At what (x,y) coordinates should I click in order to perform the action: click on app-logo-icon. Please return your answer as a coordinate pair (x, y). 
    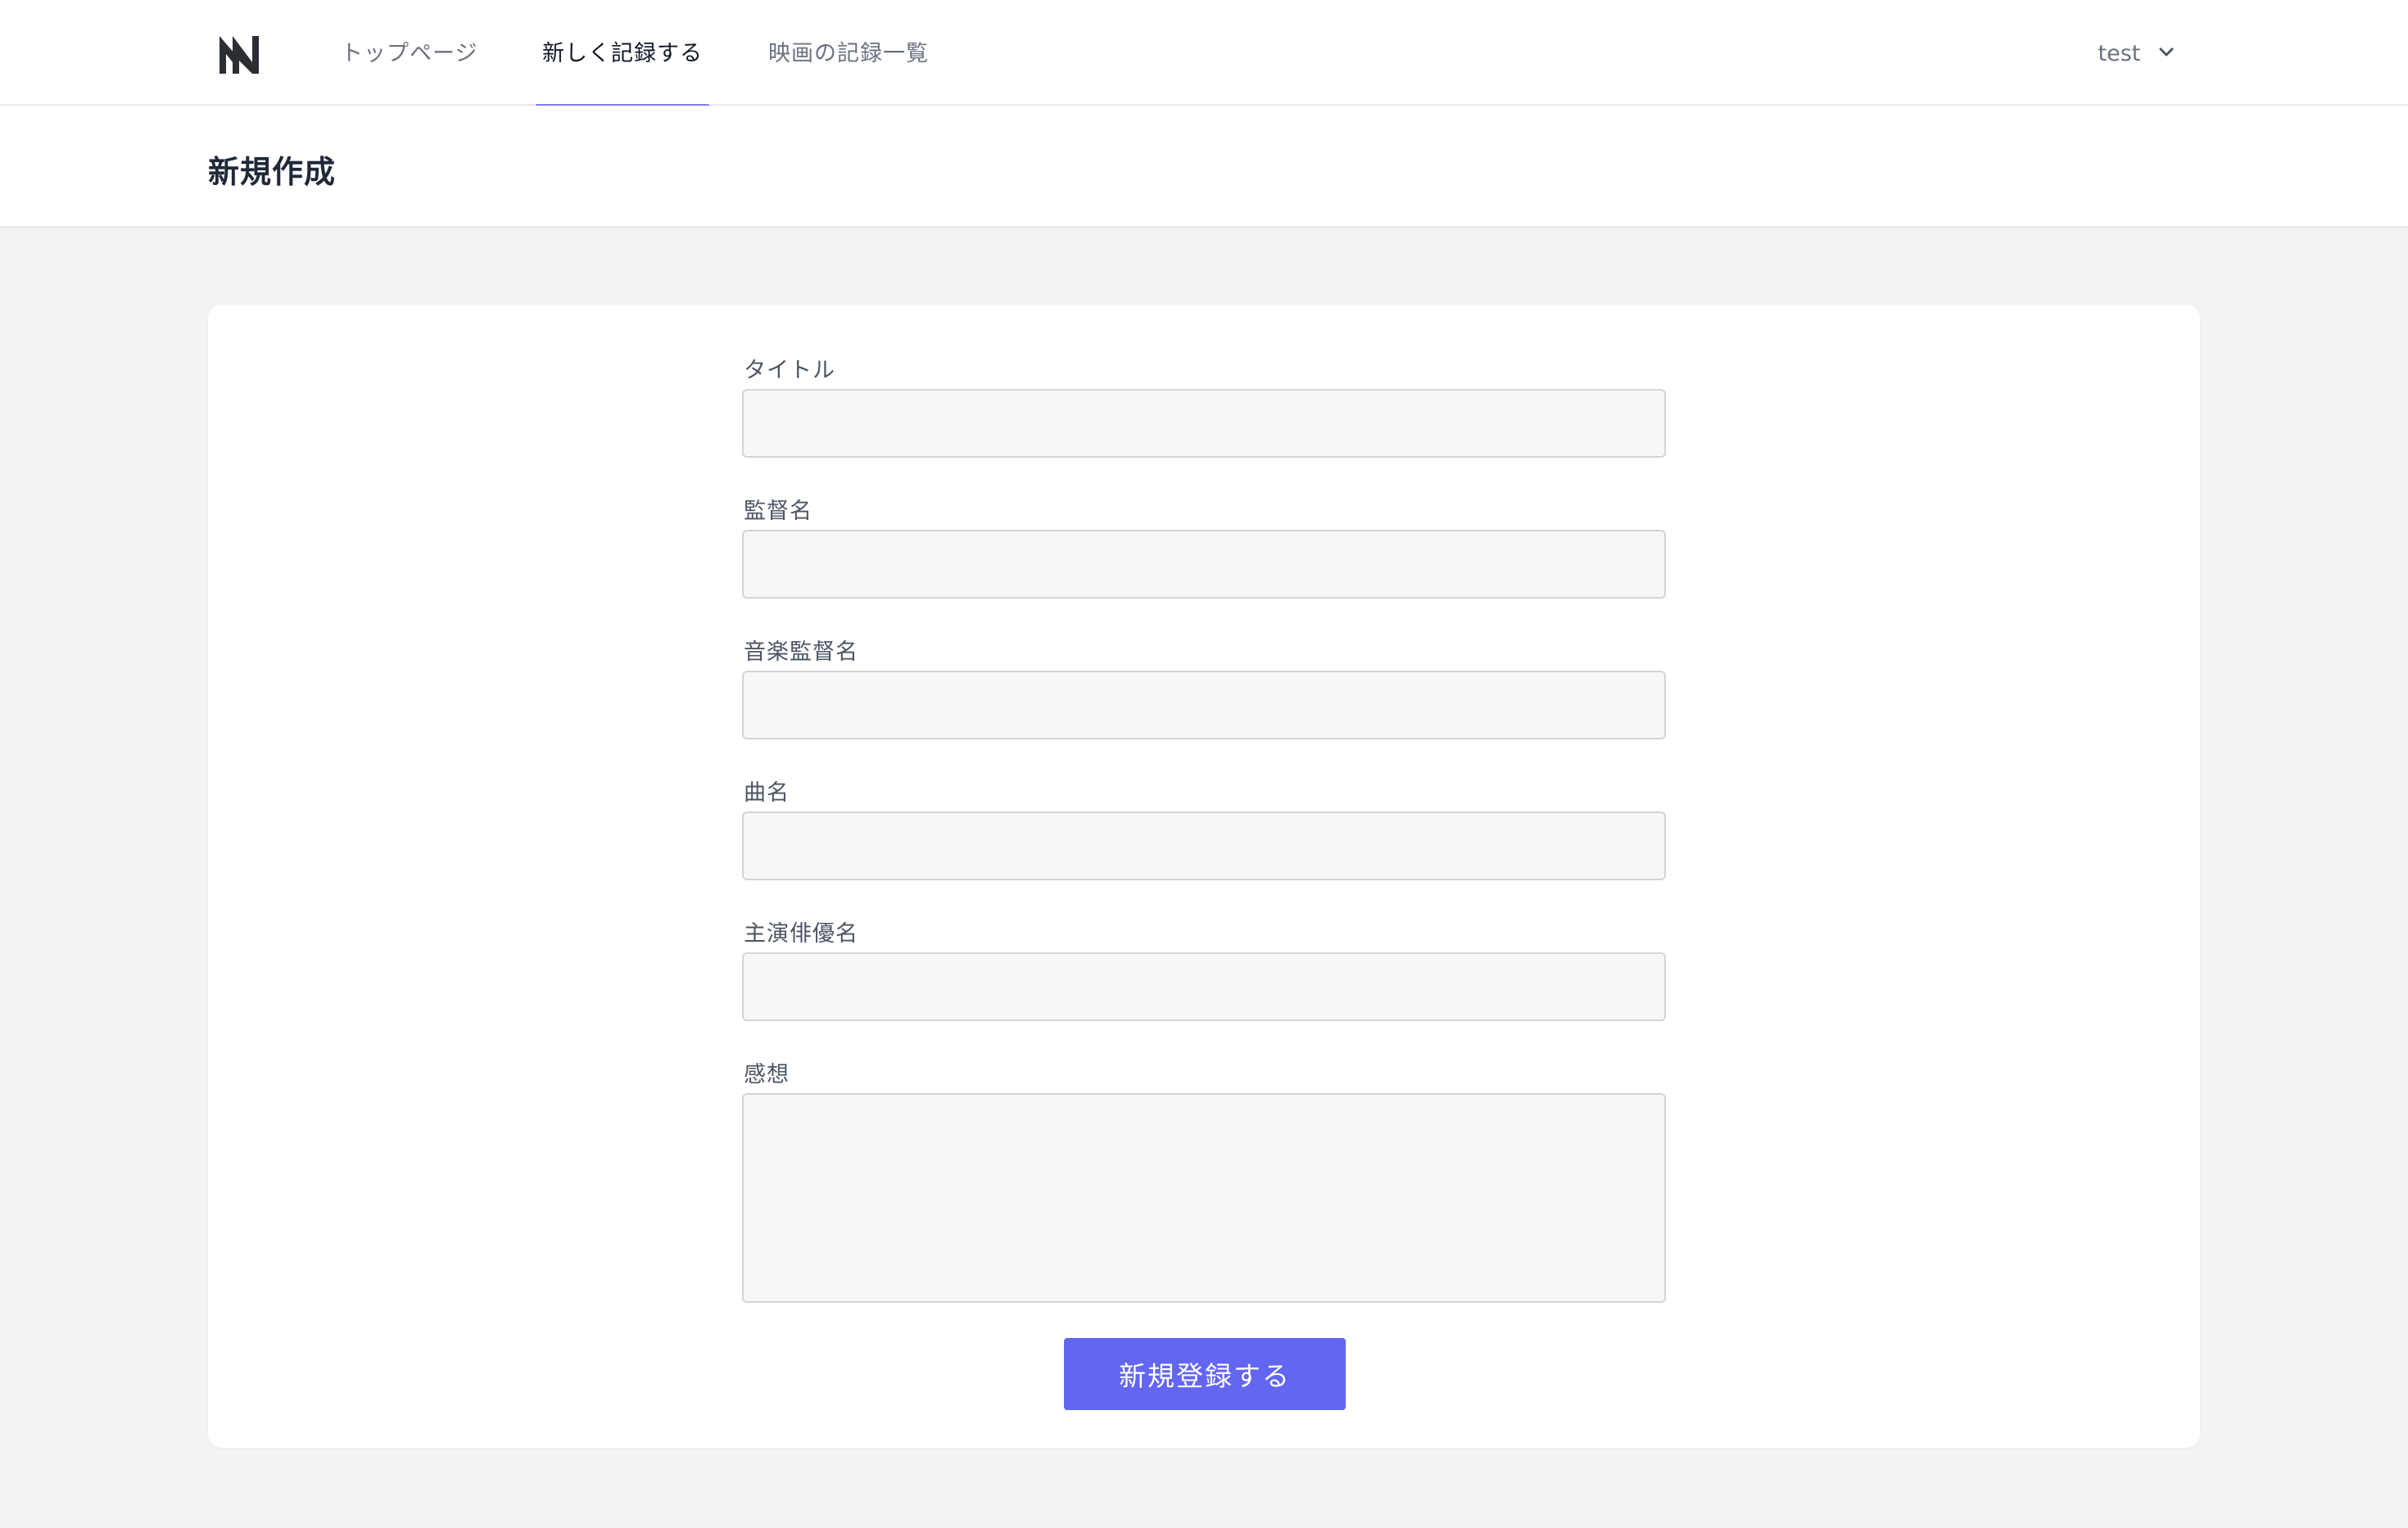
    Looking at the image, I should click on (239, 54).